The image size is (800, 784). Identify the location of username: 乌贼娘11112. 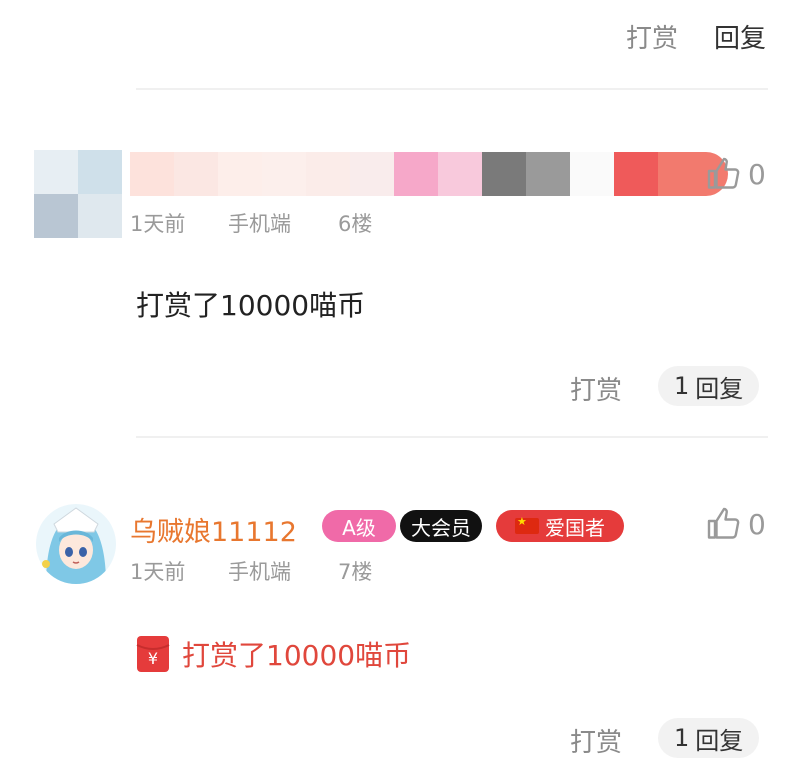
(213, 529).